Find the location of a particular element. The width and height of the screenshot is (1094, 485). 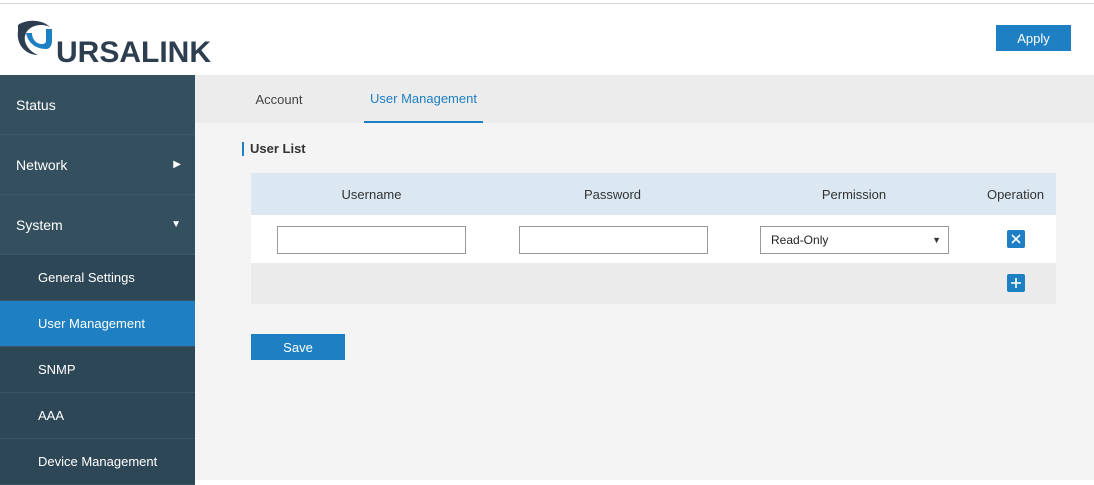

sidebar-item-label: Network is located at coordinates (42, 164).